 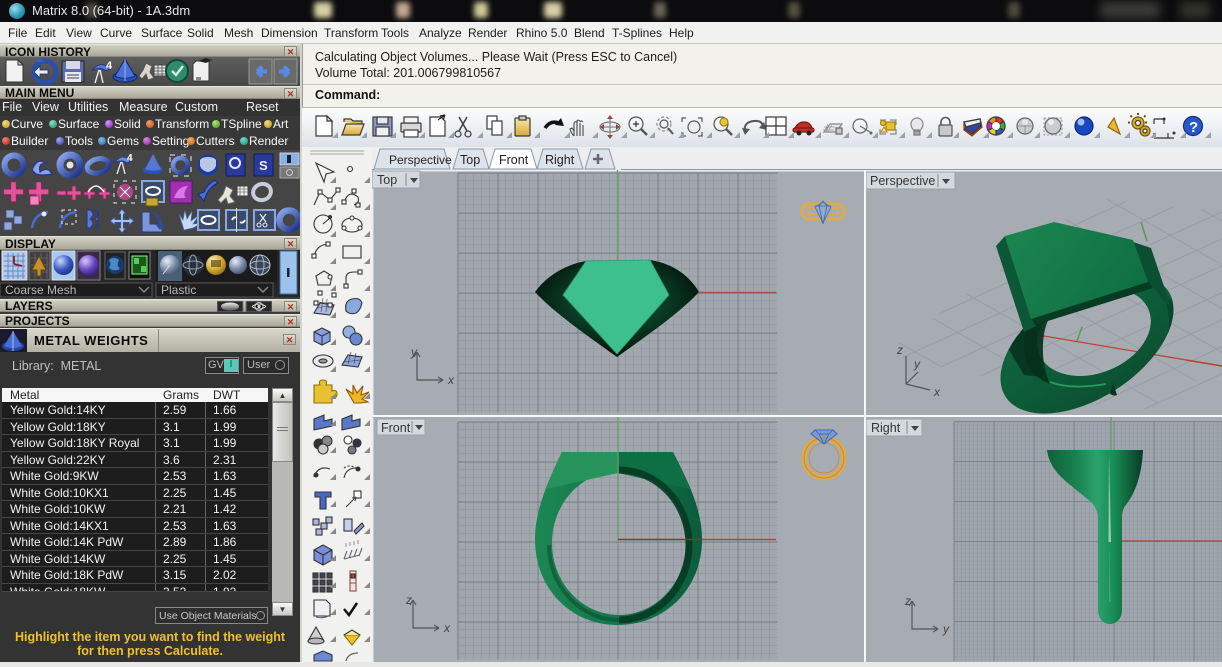 What do you see at coordinates (40, 290) in the screenshot?
I see `svg-text: Coarse Mesh` at bounding box center [40, 290].